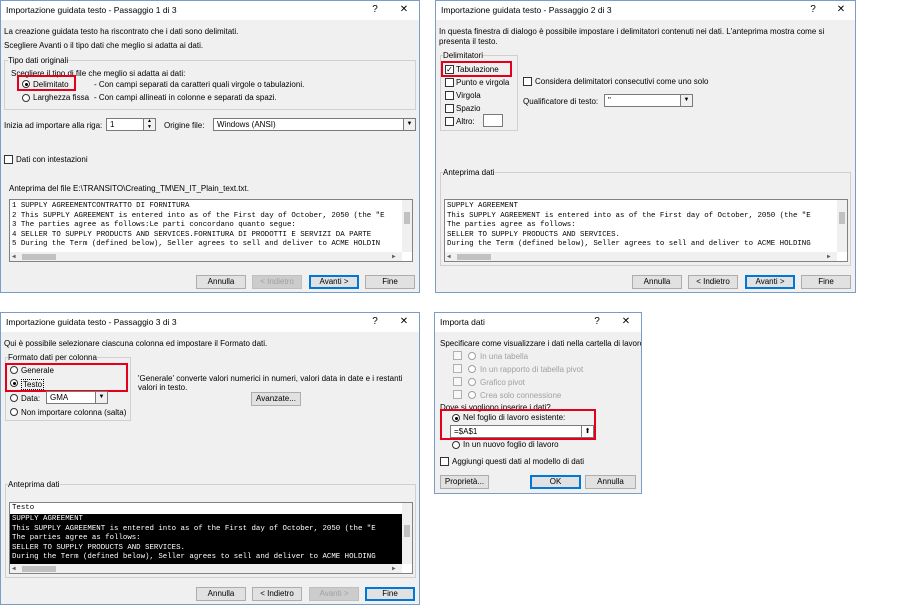 Image resolution: width=900 pixels, height=607 pixels. What do you see at coordinates (518, 461) in the screenshot?
I see `data-model-label: Aggiungi questi dati al modello di dati` at bounding box center [518, 461].